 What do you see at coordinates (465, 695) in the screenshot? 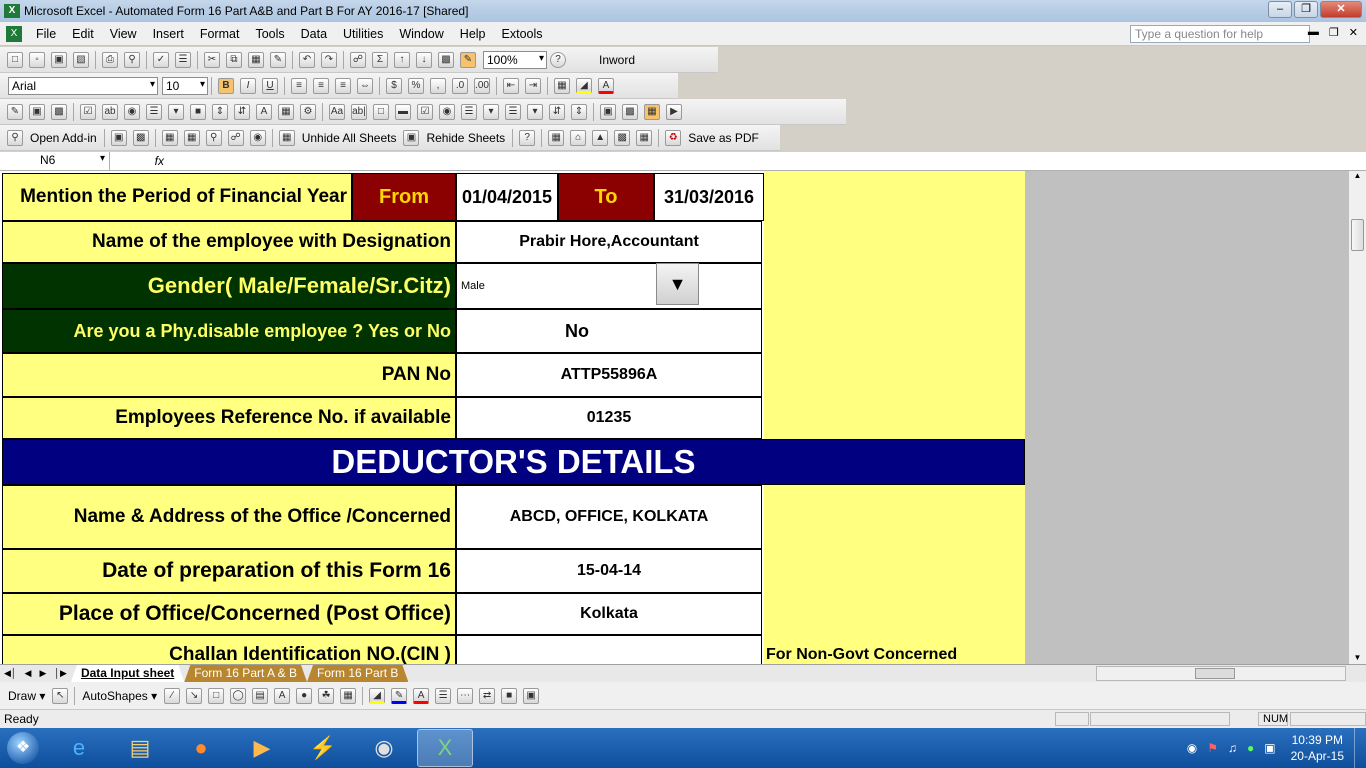
I see `dash-style-icon: ⋯` at bounding box center [465, 695].